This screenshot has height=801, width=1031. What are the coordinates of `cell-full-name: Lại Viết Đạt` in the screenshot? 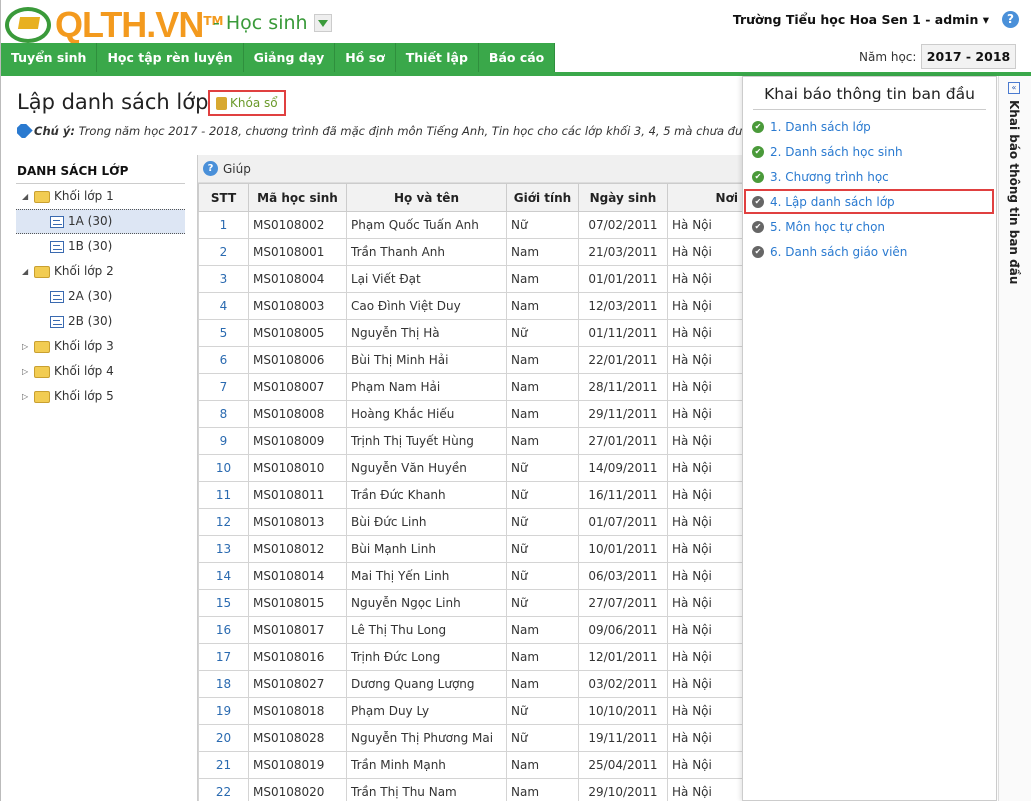 It's located at (426, 279).